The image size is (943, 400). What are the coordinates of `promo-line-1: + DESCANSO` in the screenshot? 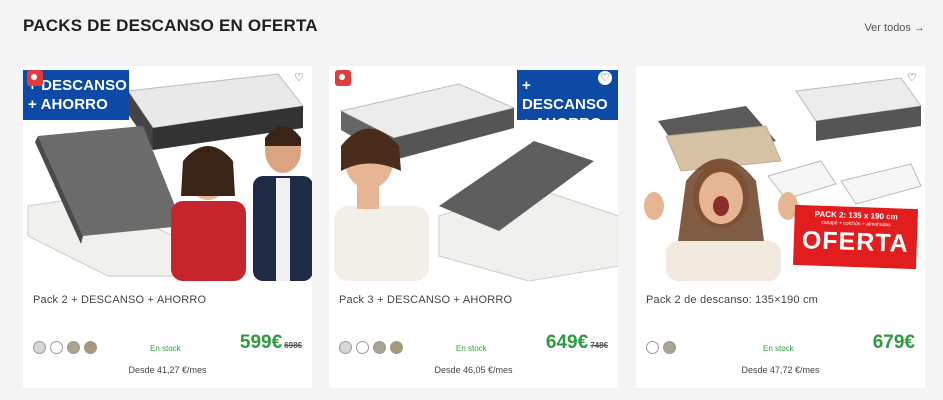 It's located at (77, 85).